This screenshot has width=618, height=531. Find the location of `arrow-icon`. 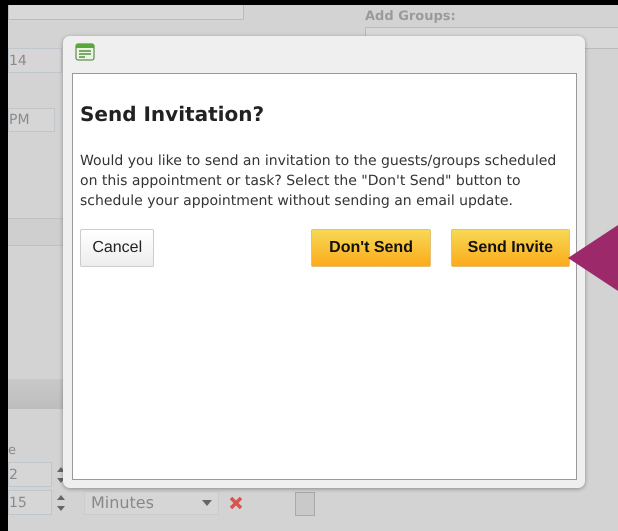

arrow-icon is located at coordinates (593, 258).